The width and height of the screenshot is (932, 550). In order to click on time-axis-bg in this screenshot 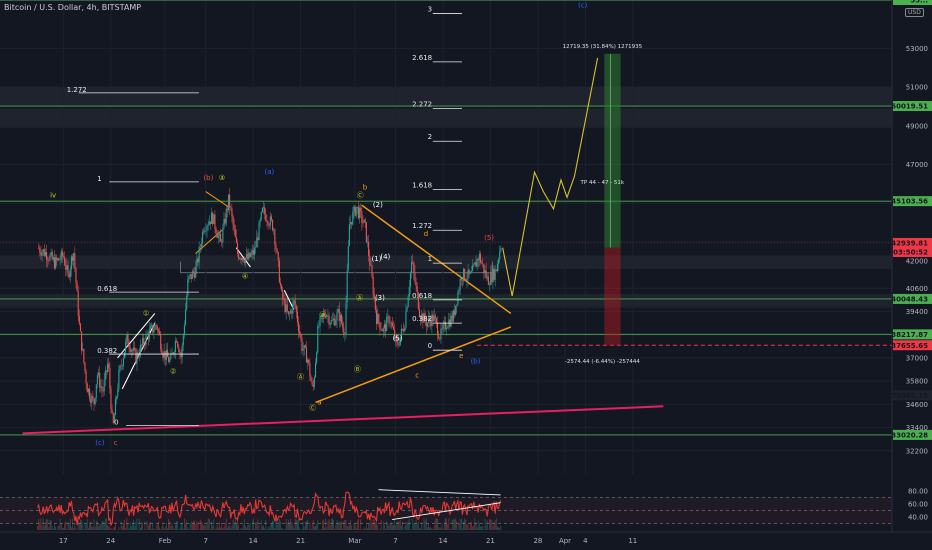, I will do `click(466, 541)`.